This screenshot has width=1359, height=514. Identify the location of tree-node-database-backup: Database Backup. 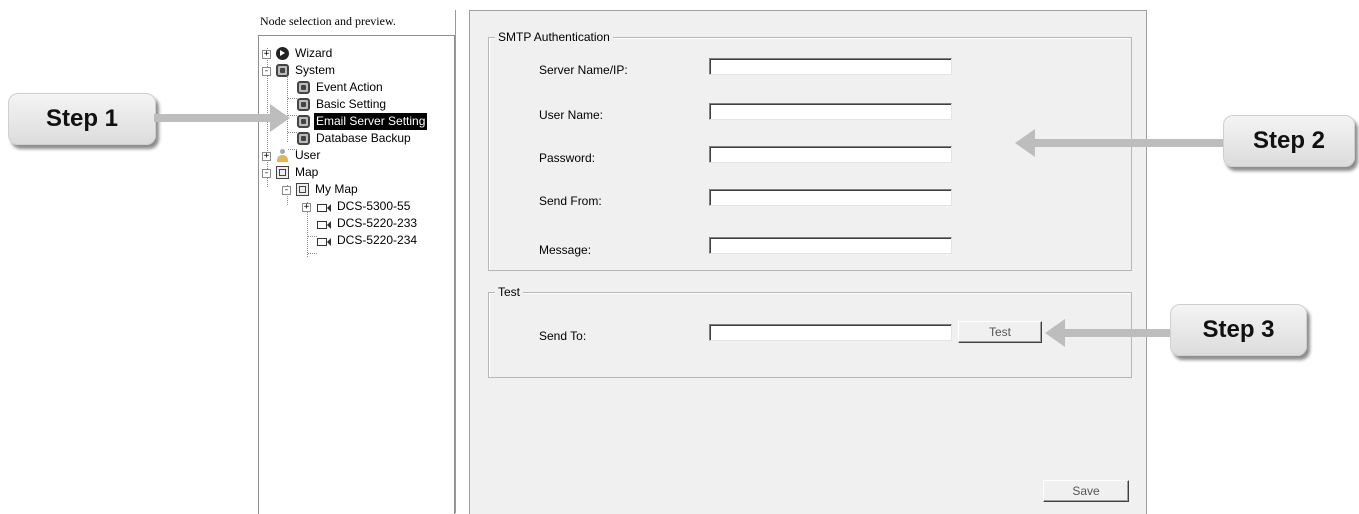
(355, 138).